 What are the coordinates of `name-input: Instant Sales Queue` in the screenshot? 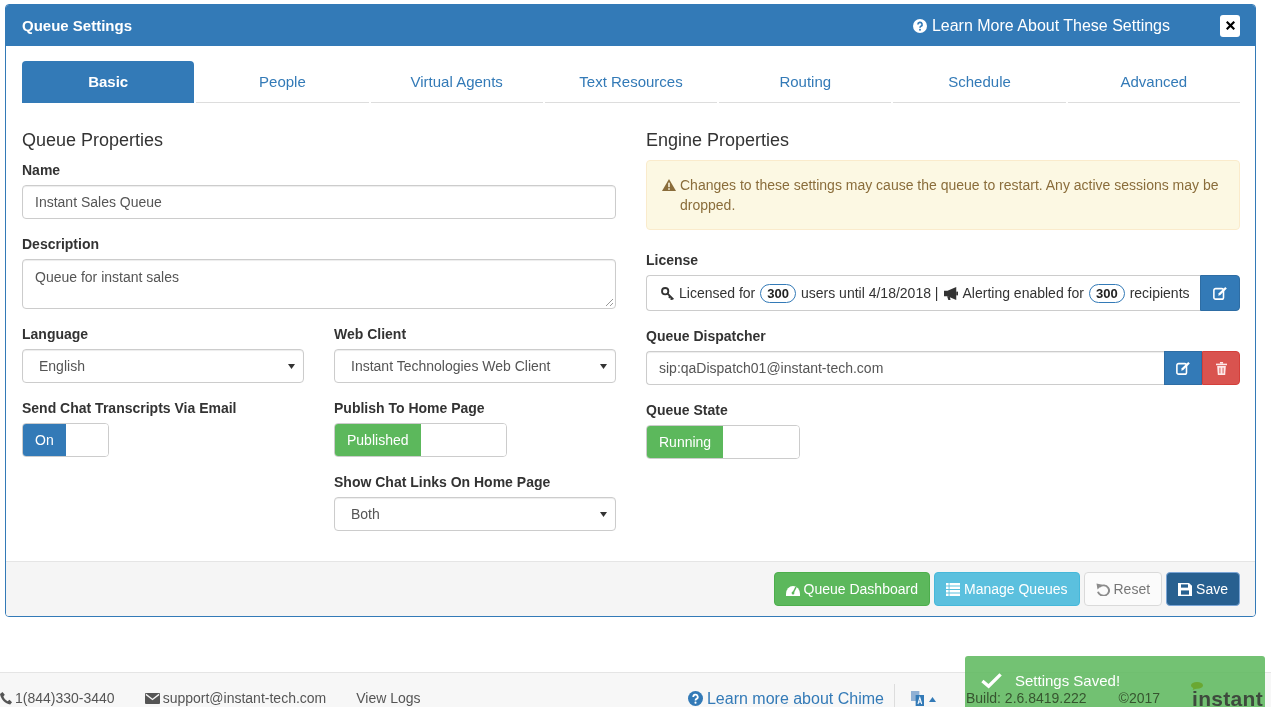 It's located at (319, 202).